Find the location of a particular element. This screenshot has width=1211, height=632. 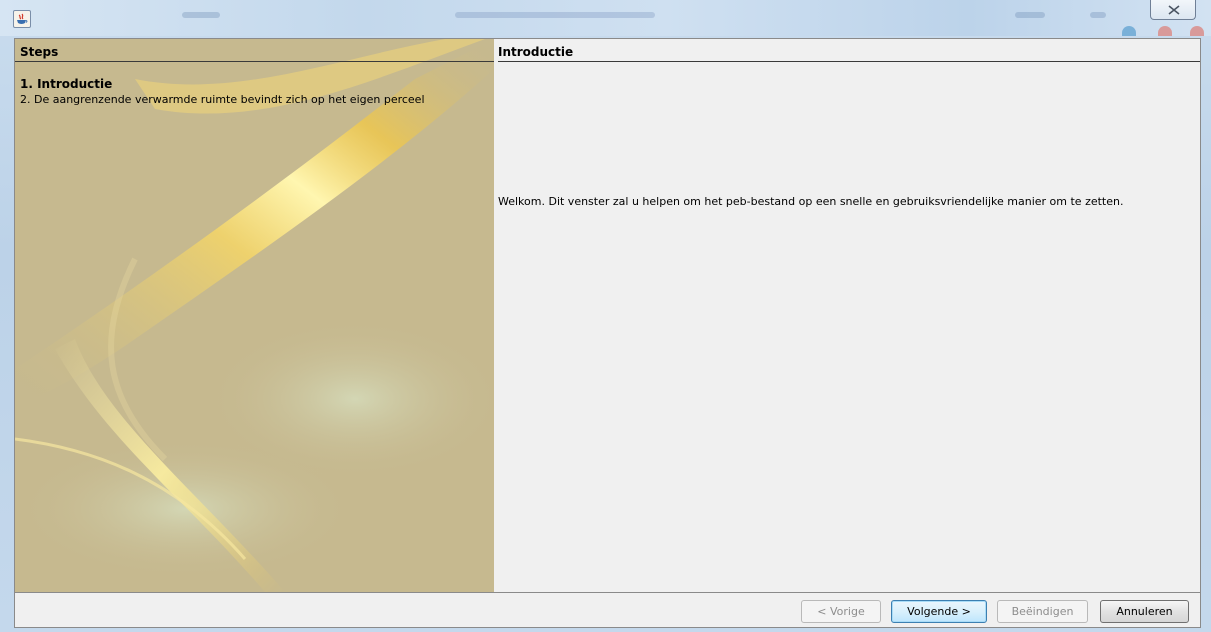

finish-button: Beëindigen is located at coordinates (1042, 611).